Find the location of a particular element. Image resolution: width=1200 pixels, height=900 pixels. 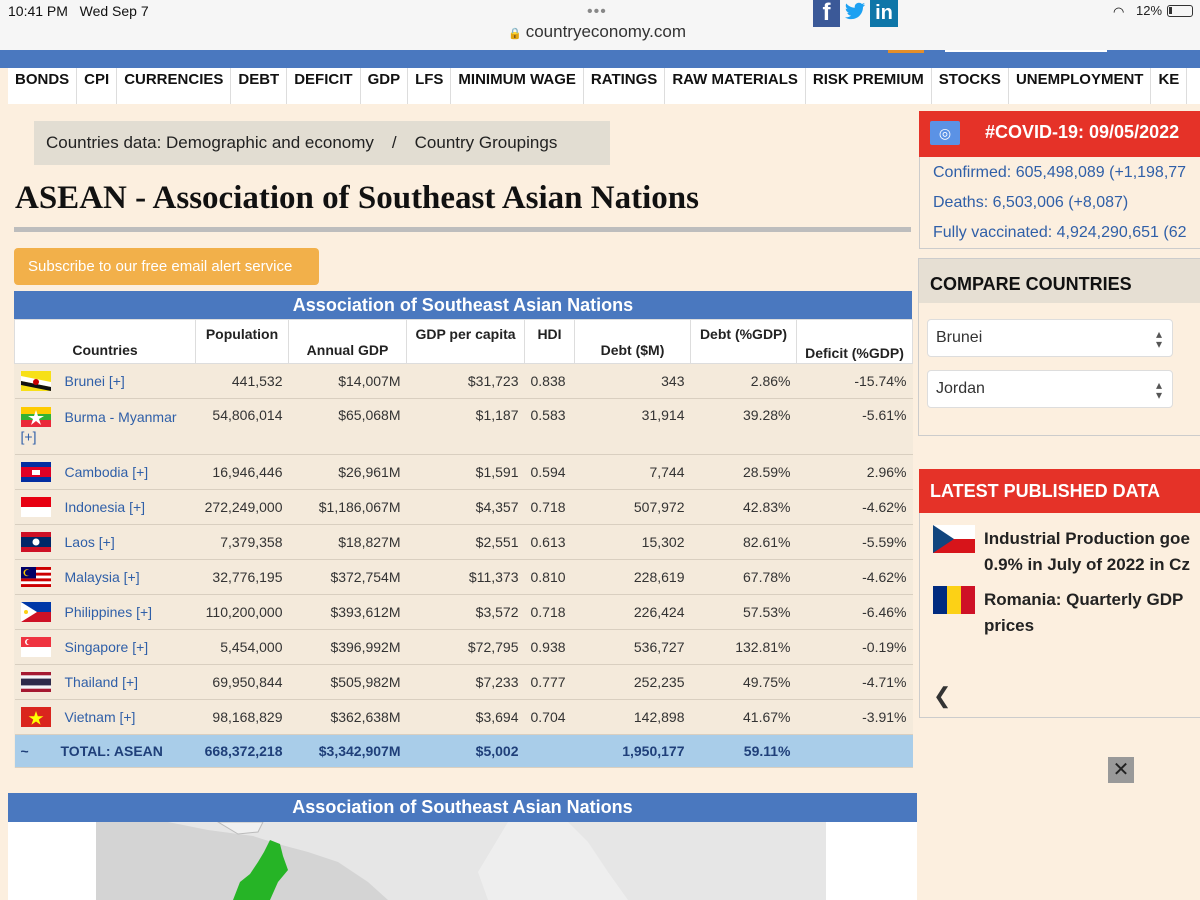

header-gdp-per-capita: GDP per capita is located at coordinates (465, 341).